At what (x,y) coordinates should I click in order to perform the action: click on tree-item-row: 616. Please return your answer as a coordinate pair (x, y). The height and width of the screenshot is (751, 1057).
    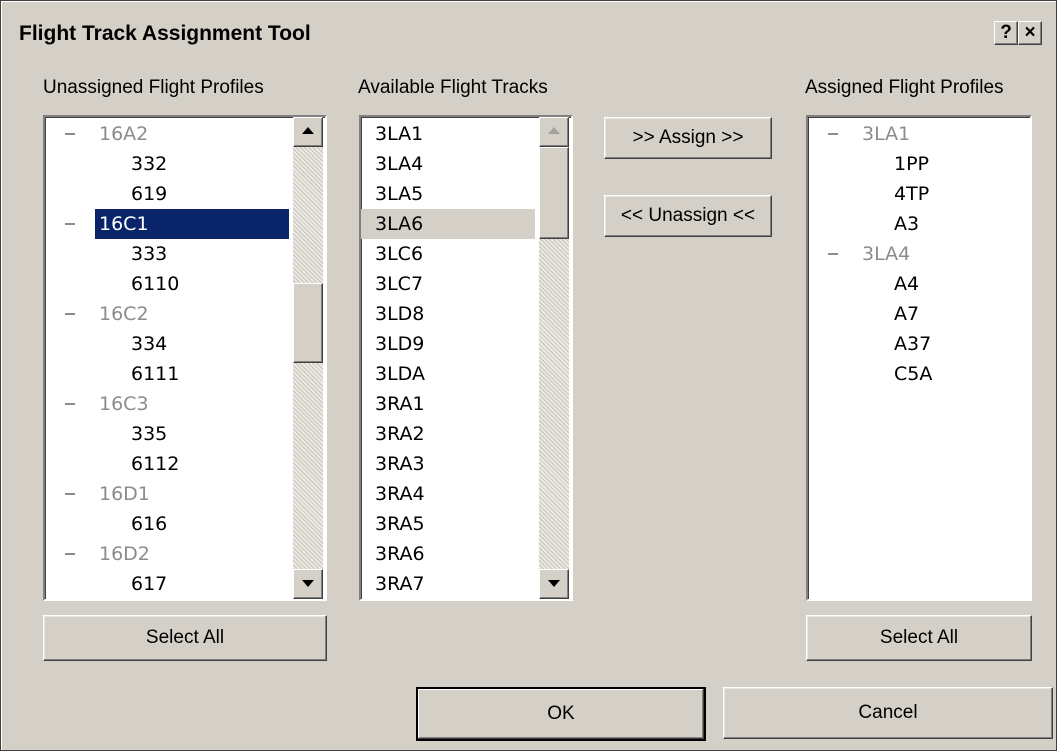
    Looking at the image, I should click on (168, 524).